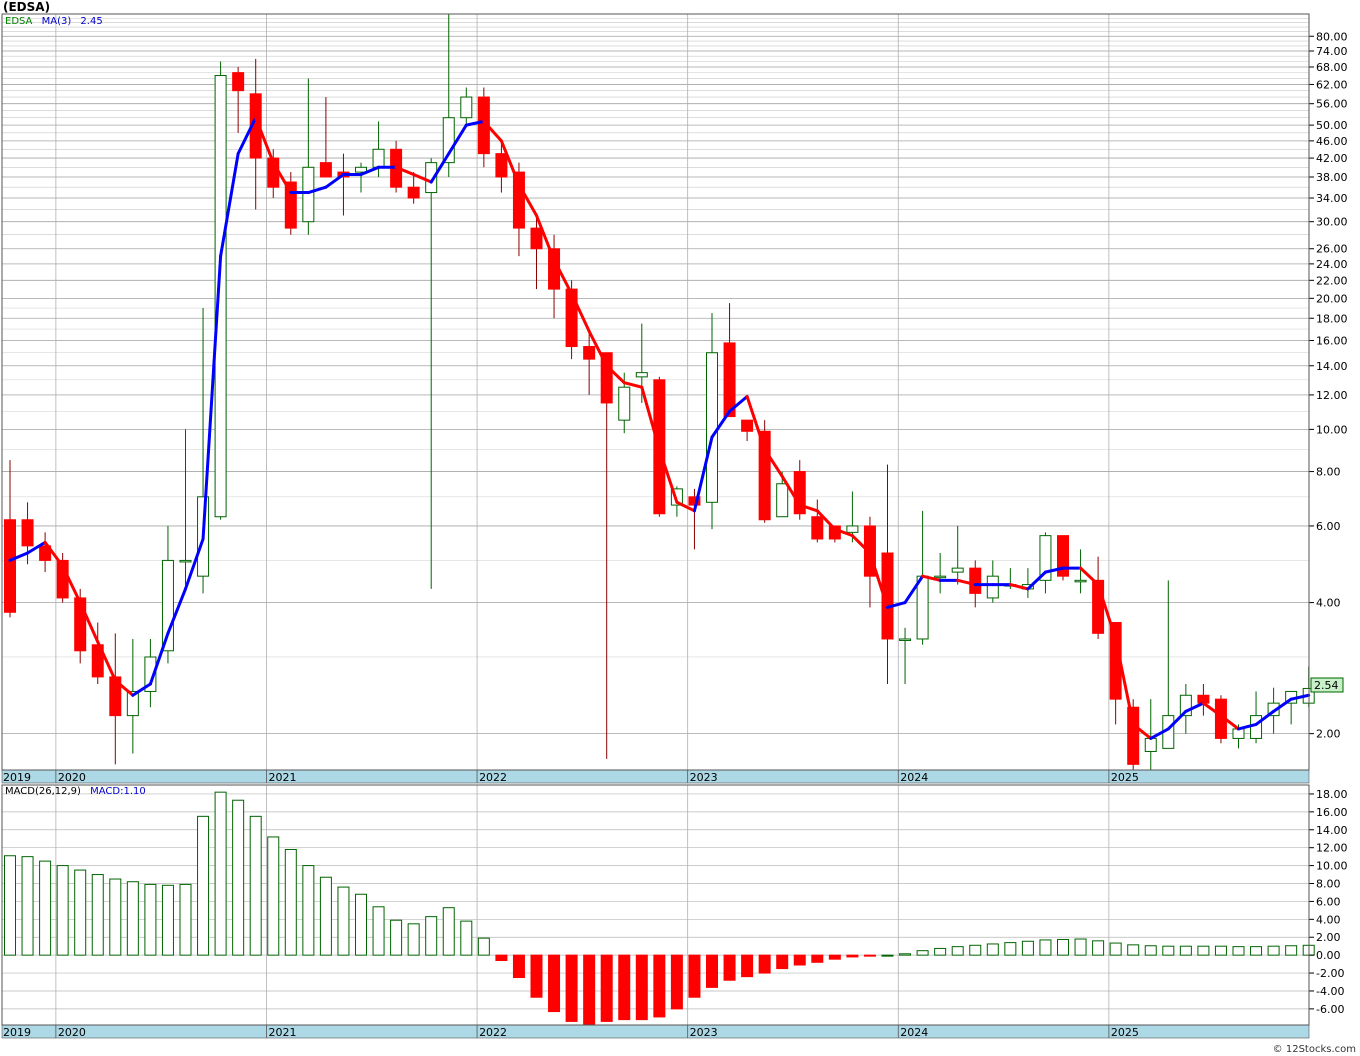 The image size is (1360, 1056). Describe the element at coordinates (1314, 1049) in the screenshot. I see `watermark: © 12Stocks.com` at that location.